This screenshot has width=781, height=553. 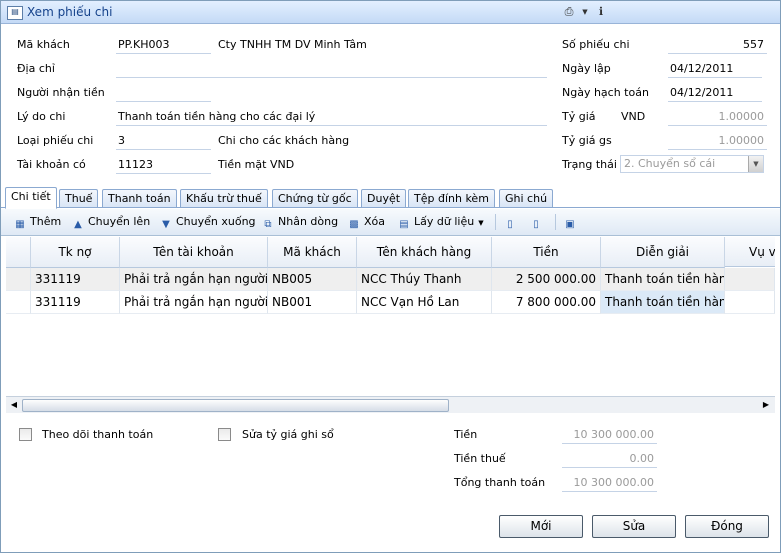 I want to click on book-rate-field: 1.00000, so click(x=717, y=141).